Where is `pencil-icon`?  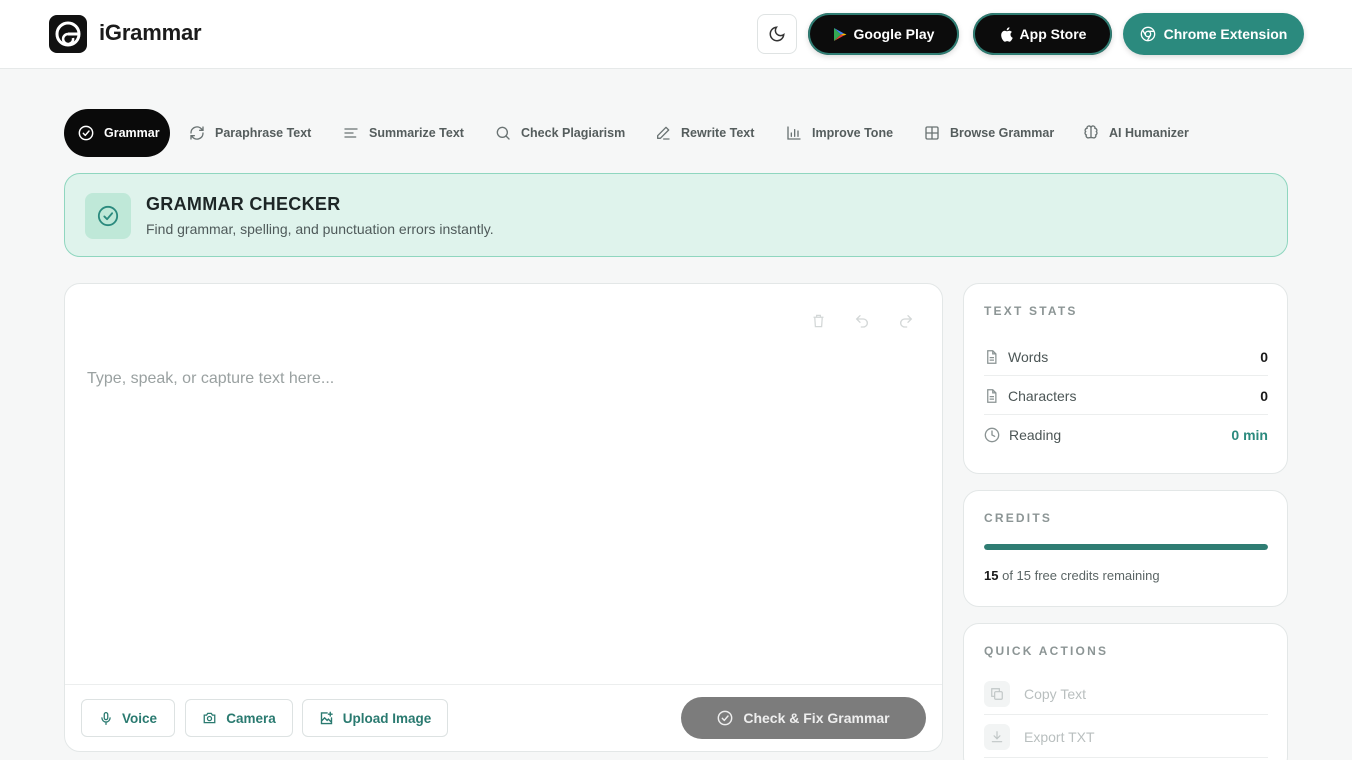
pencil-icon is located at coordinates (663, 133).